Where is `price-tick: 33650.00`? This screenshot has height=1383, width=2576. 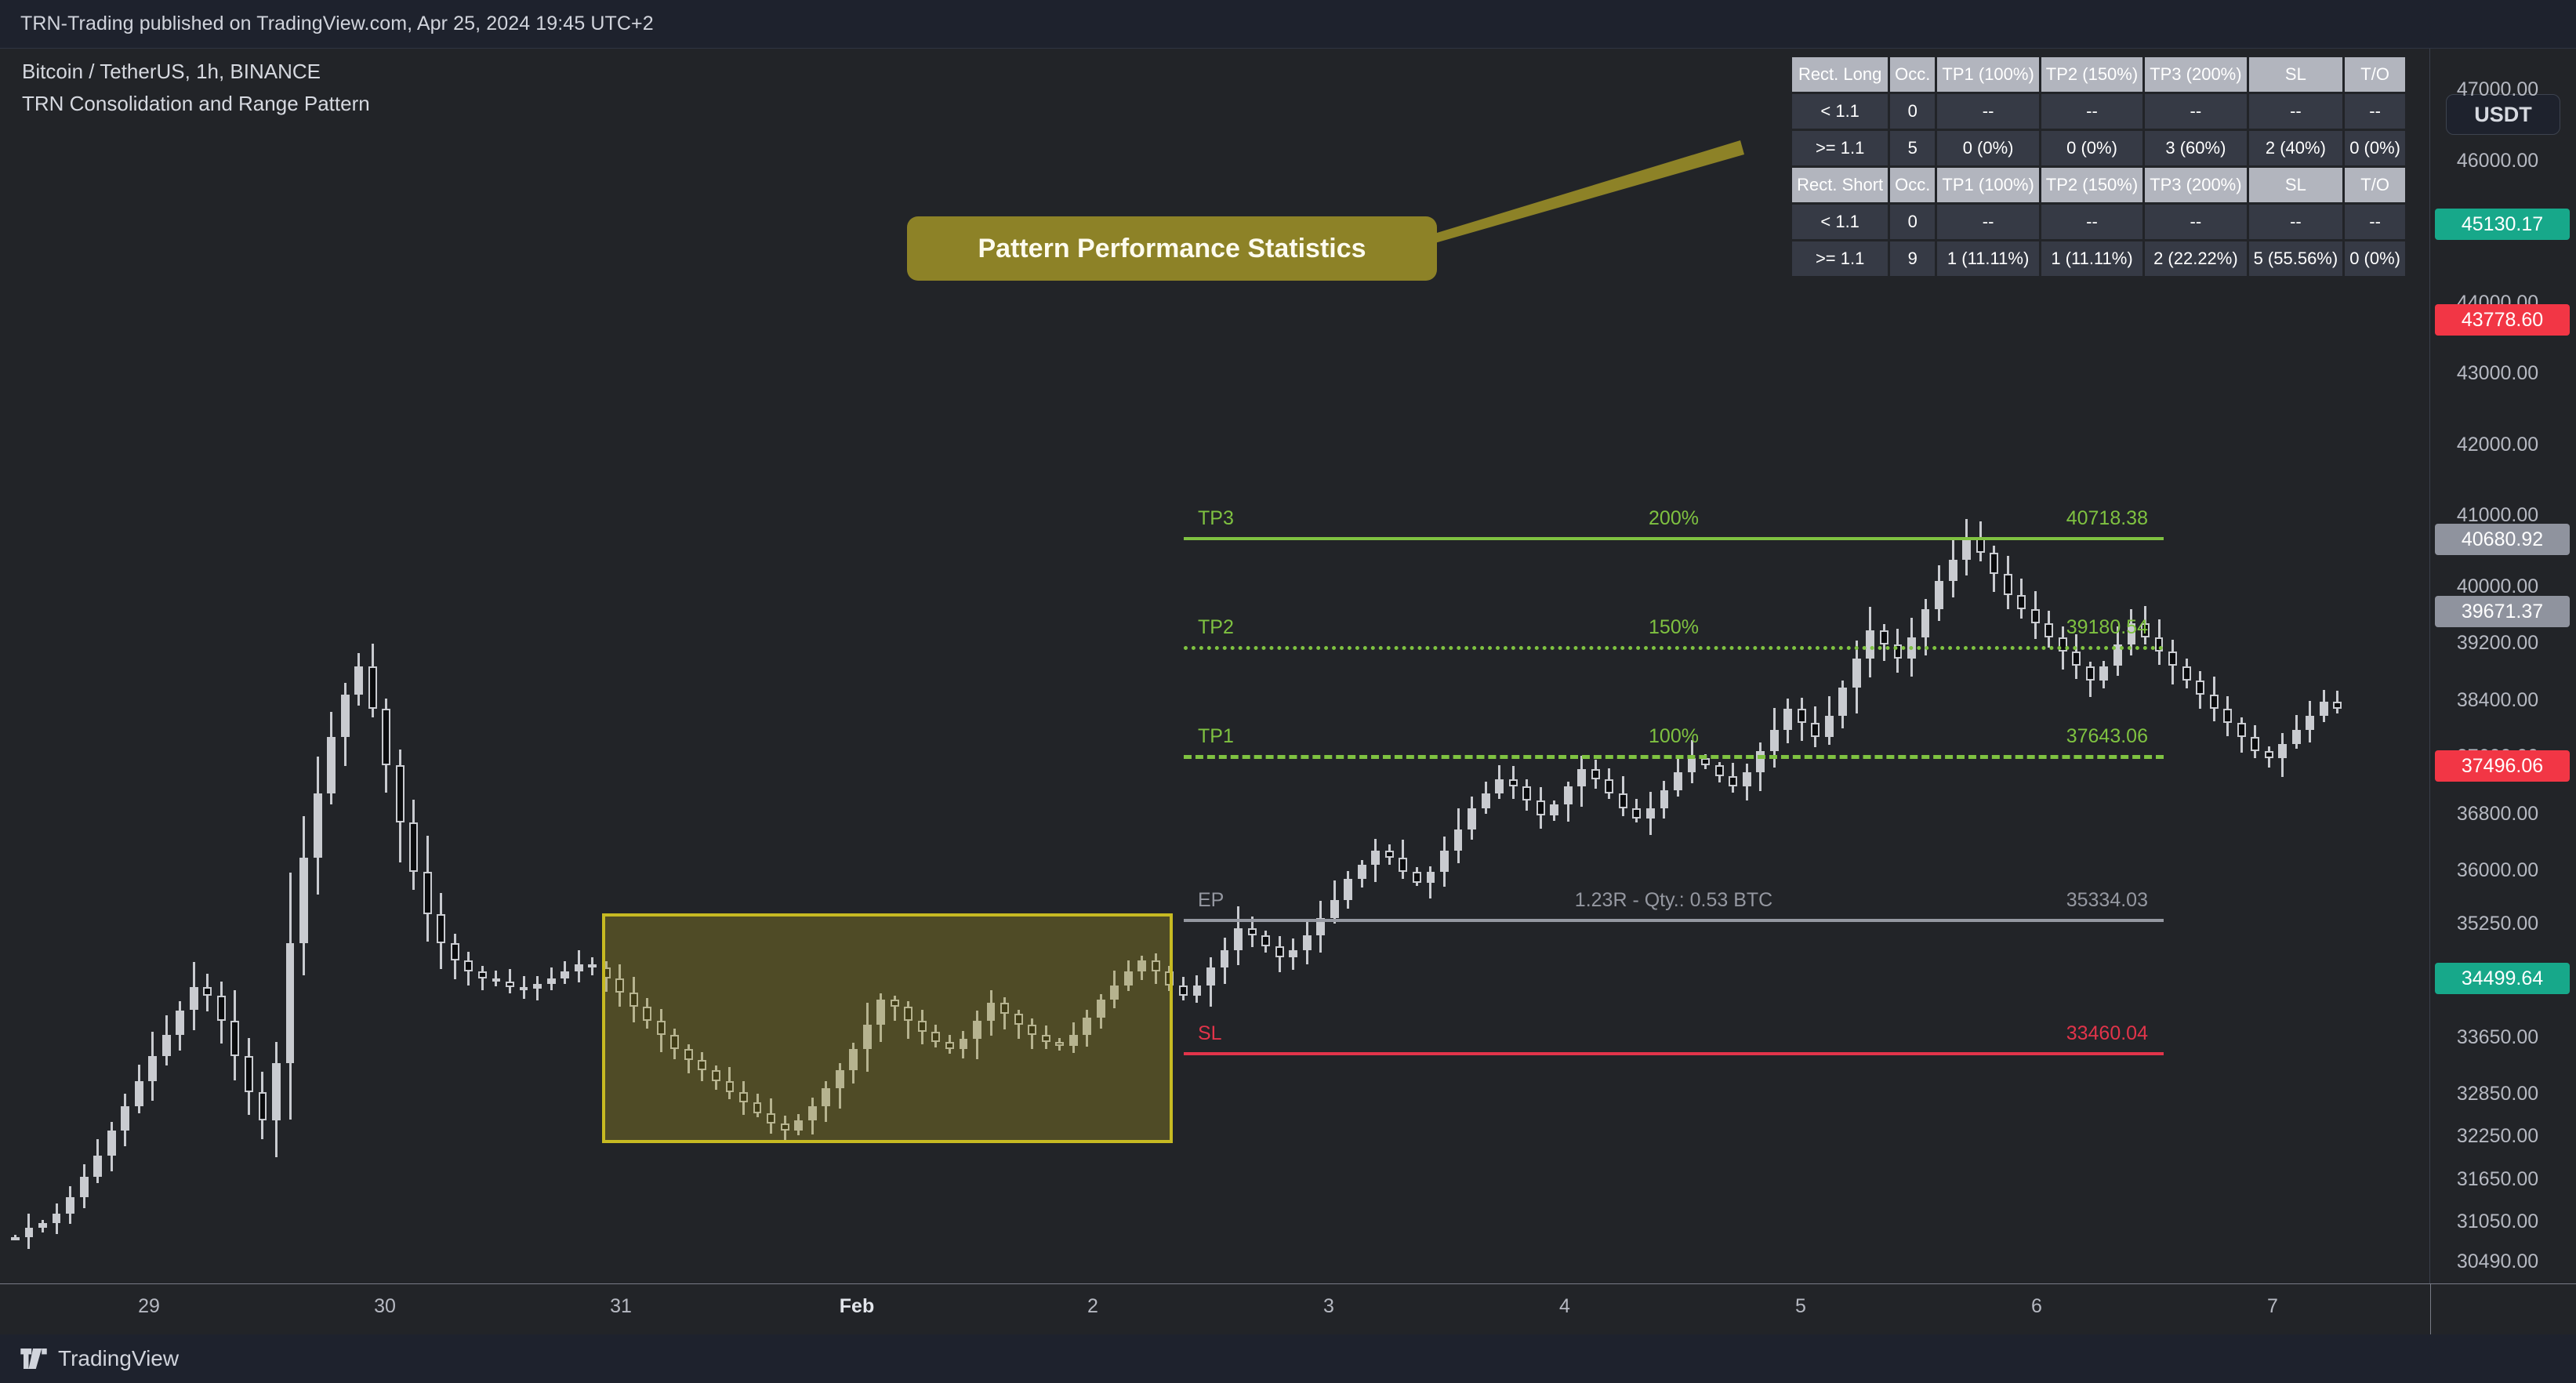 price-tick: 33650.00 is located at coordinates (2497, 1036).